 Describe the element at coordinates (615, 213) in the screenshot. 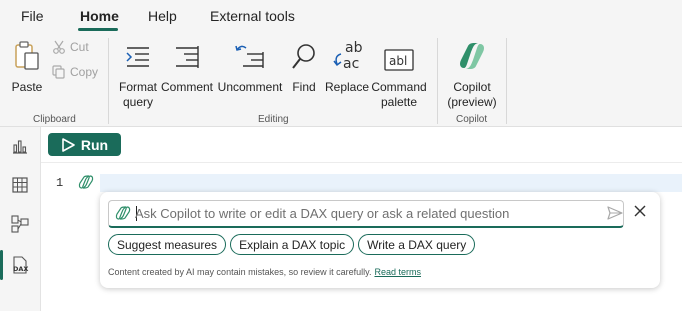

I see `send-icon` at that location.